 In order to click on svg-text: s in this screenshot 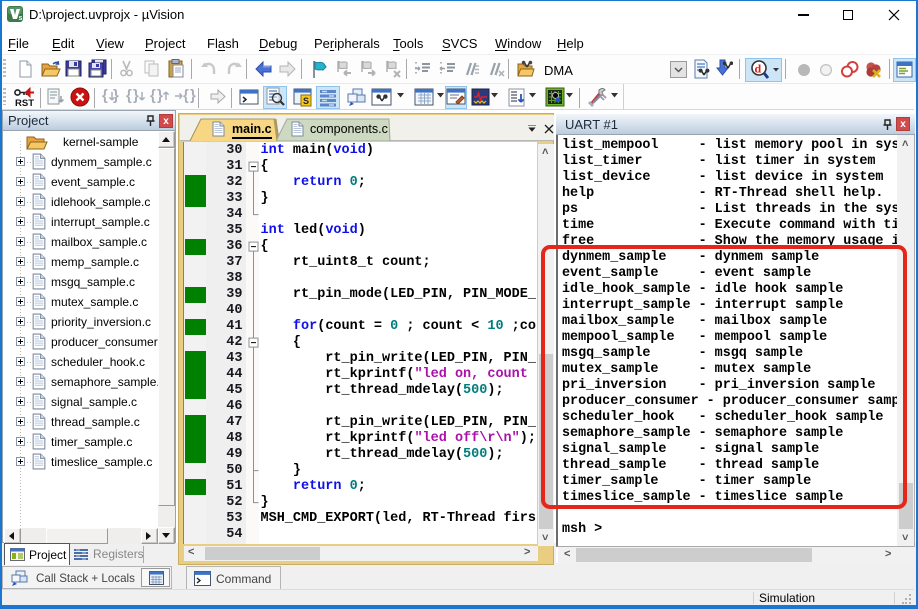, I will do `click(21, 18)`.